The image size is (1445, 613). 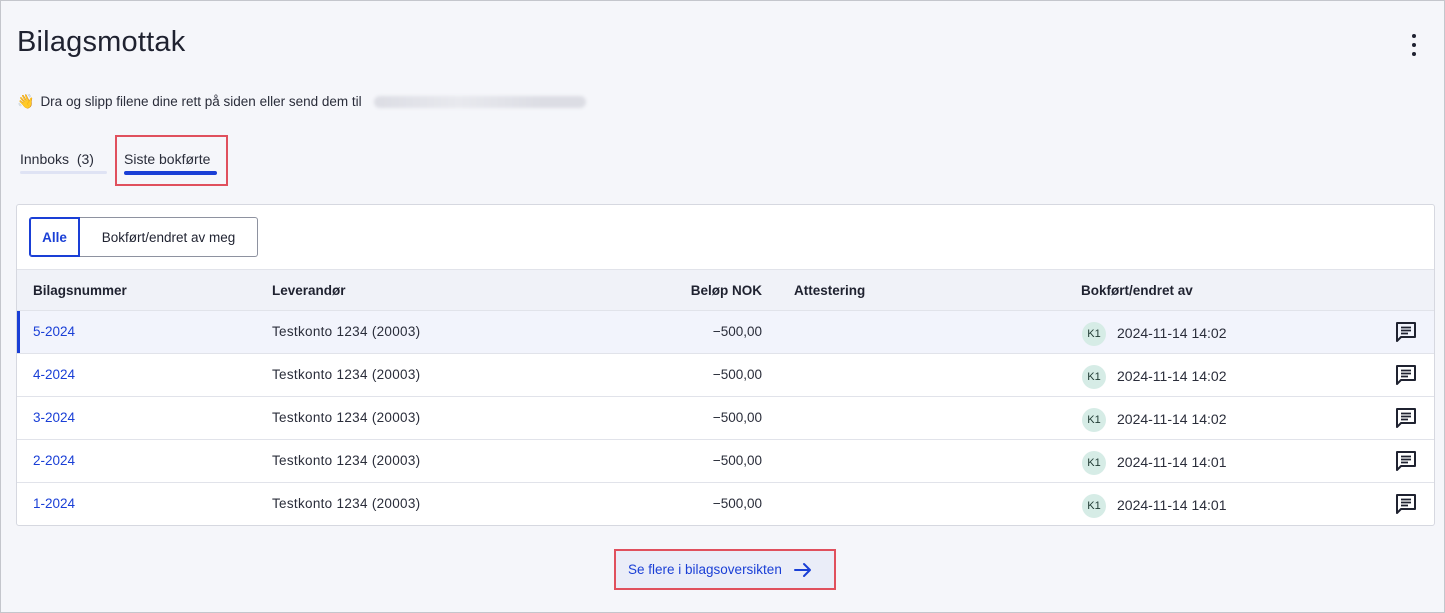 What do you see at coordinates (309, 290) in the screenshot?
I see `col-header-supplier: Leverandør` at bounding box center [309, 290].